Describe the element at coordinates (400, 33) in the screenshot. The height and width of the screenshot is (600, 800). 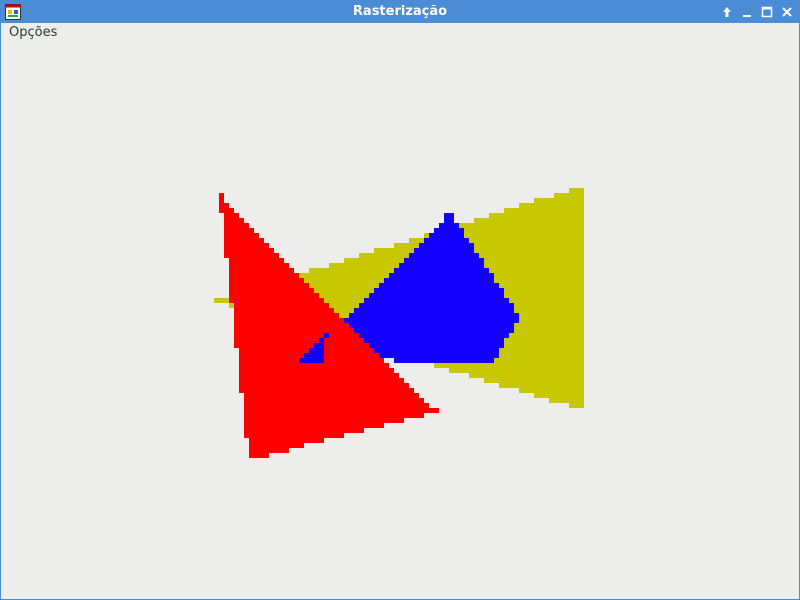
I see `menu-bar: Opções` at that location.